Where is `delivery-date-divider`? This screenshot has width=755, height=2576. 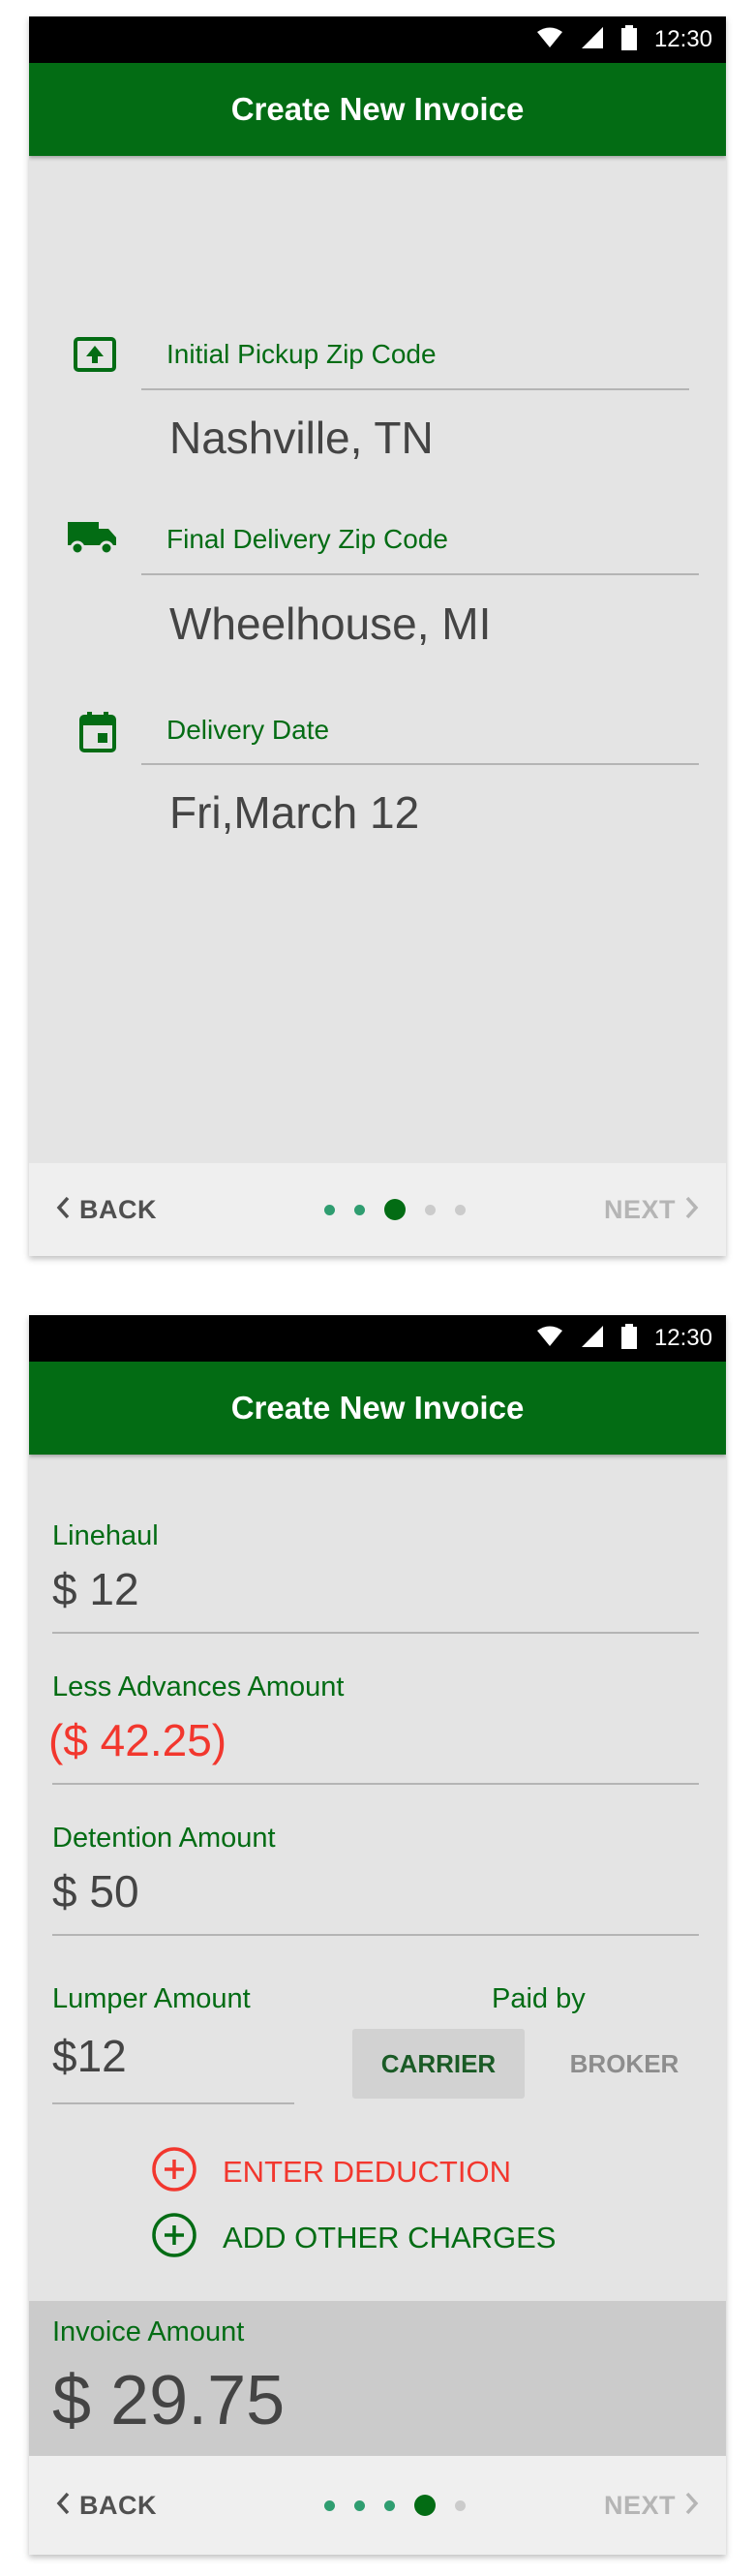 delivery-date-divider is located at coordinates (420, 764).